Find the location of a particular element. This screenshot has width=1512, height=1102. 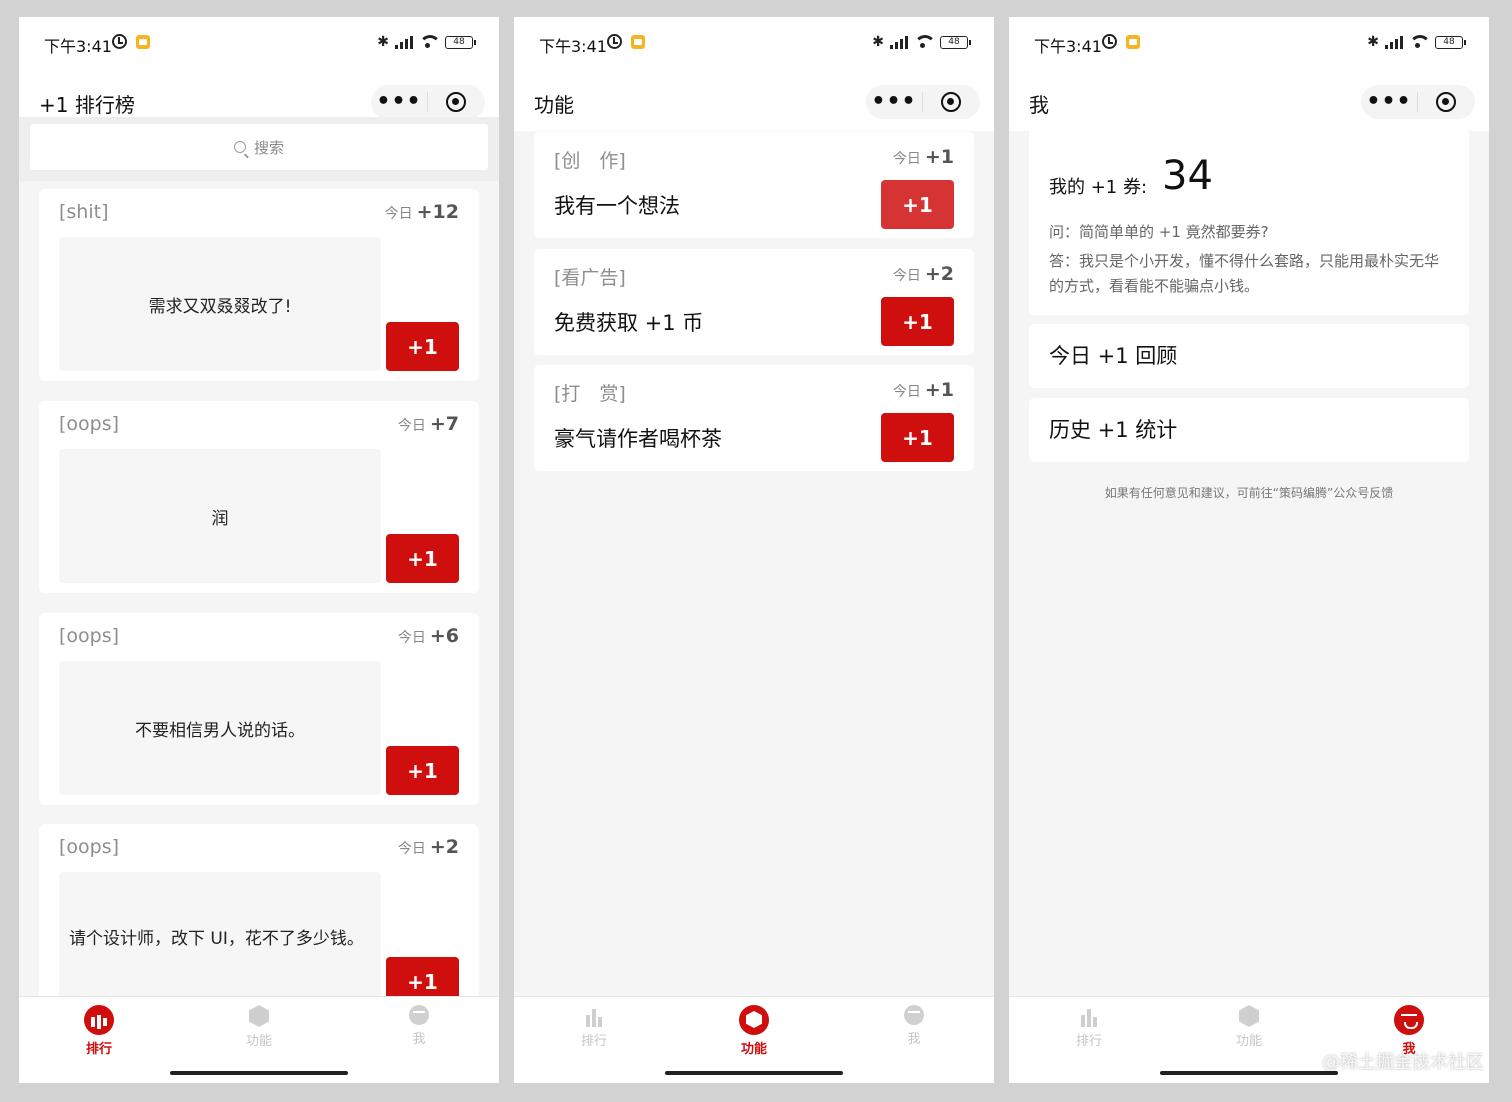

feedback-note: 如果有任何意见和建议，可前往“策码编腾”公众号反馈 is located at coordinates (1249, 493).